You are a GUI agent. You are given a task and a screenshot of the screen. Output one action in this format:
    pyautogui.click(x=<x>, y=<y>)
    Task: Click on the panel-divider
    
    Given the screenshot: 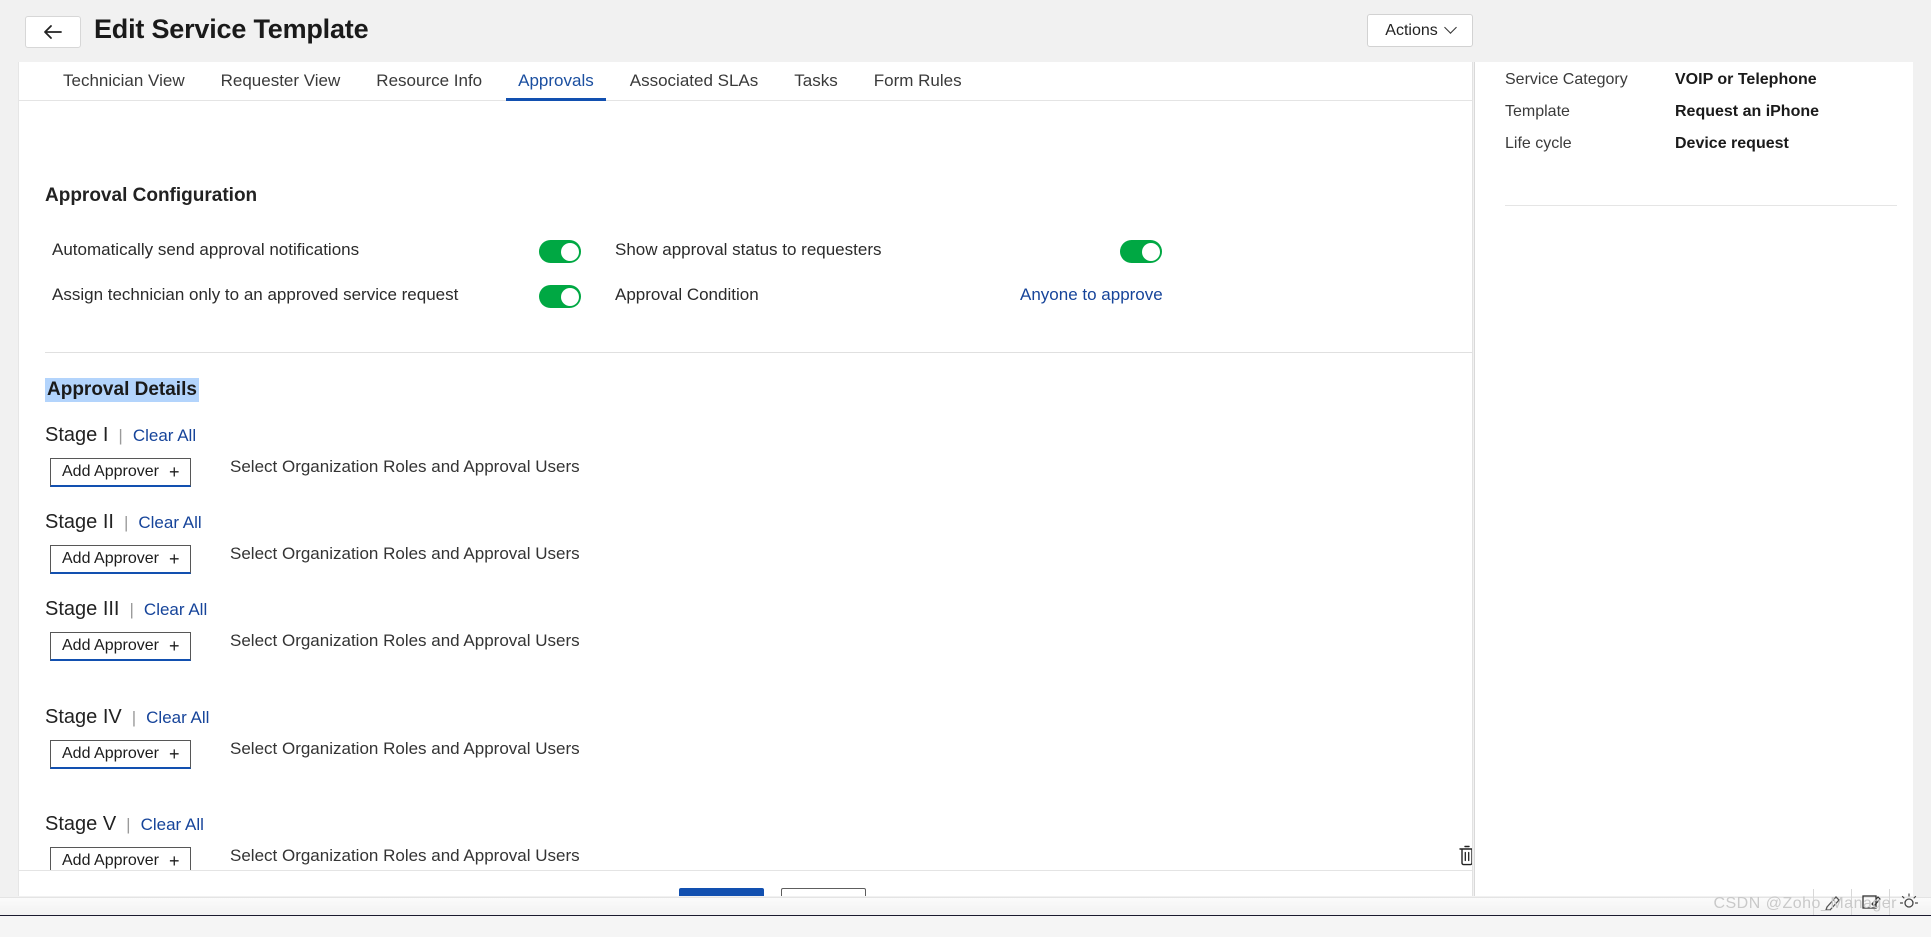 What is the action you would take?
    pyautogui.click(x=1701, y=205)
    